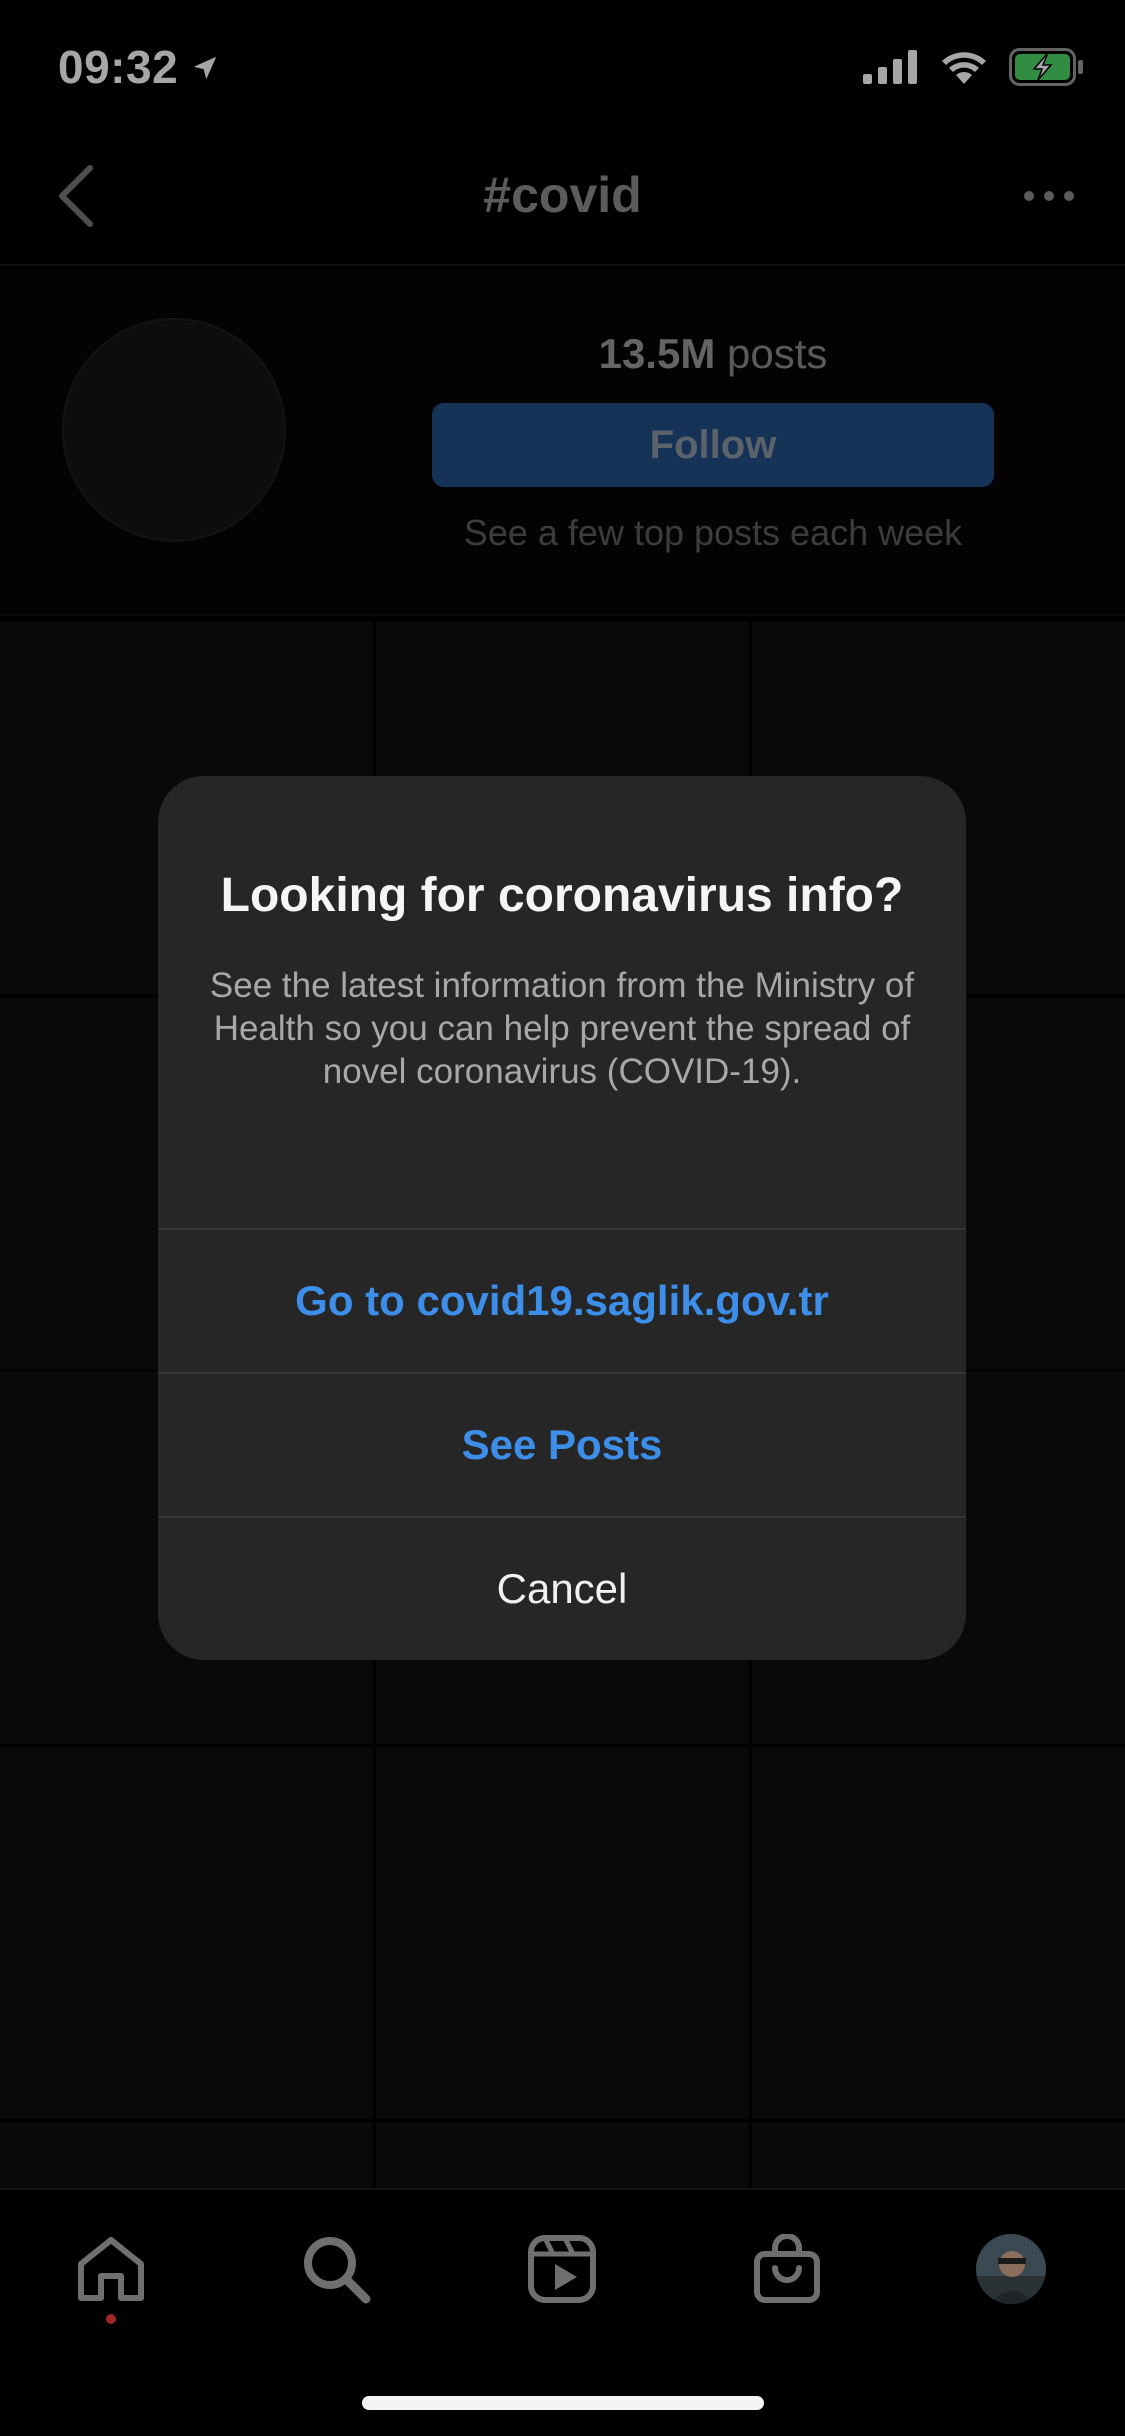 The image size is (1125, 2436). I want to click on alert-title: Looking for coronavirus info?, so click(562, 895).